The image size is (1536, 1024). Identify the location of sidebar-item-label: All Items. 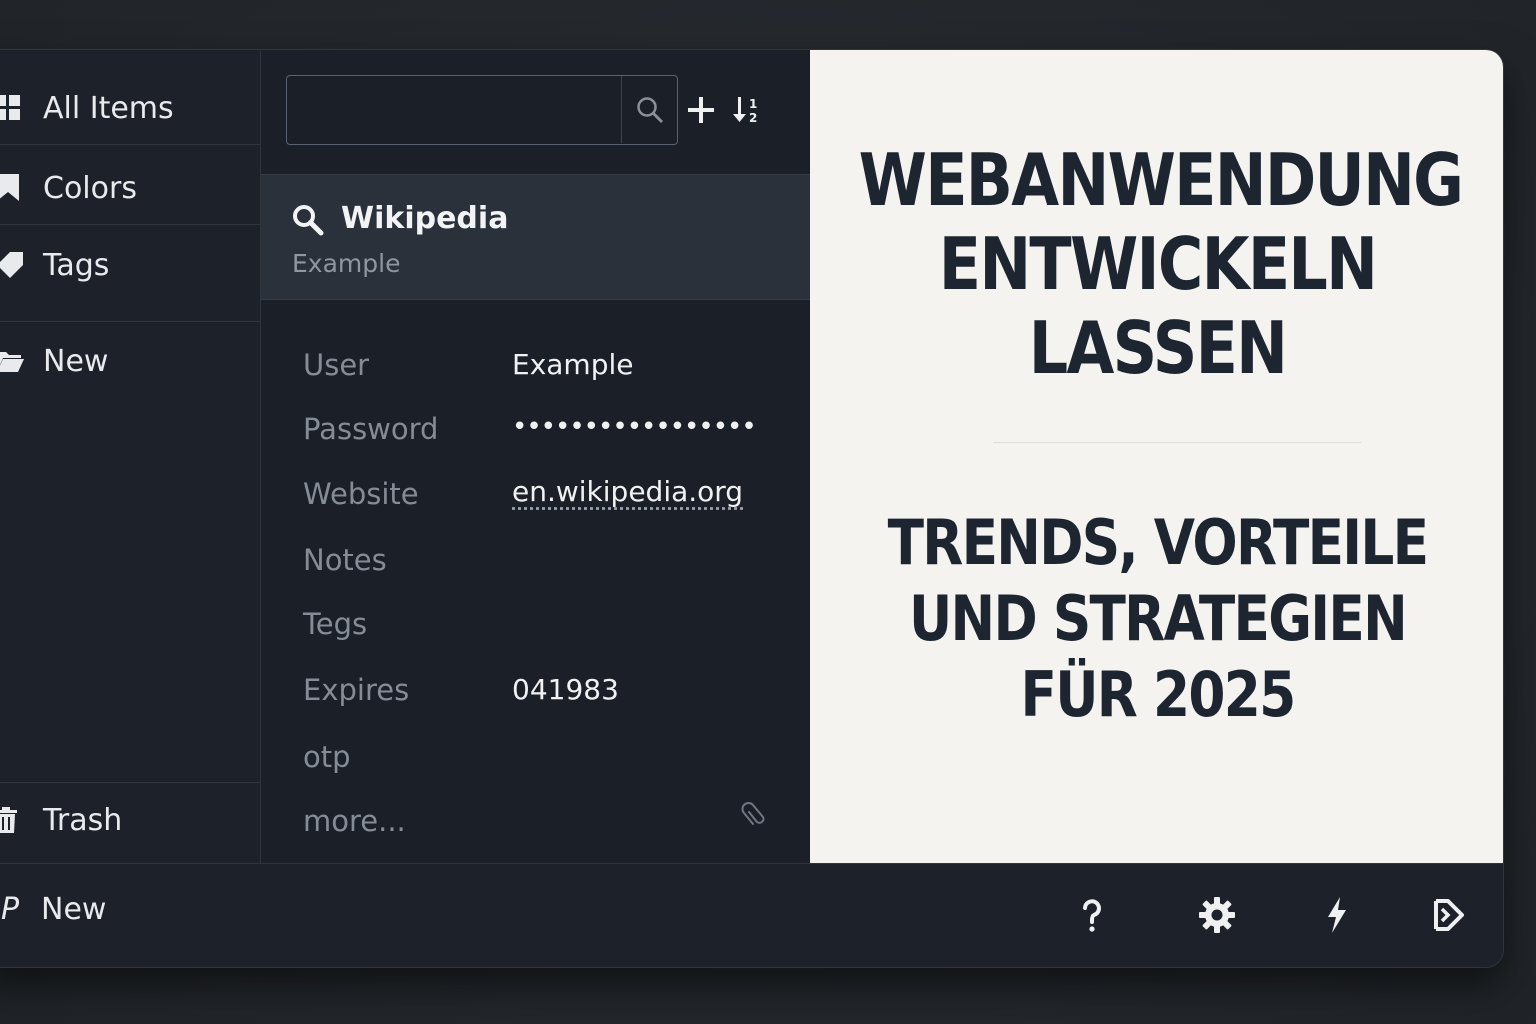
(108, 108).